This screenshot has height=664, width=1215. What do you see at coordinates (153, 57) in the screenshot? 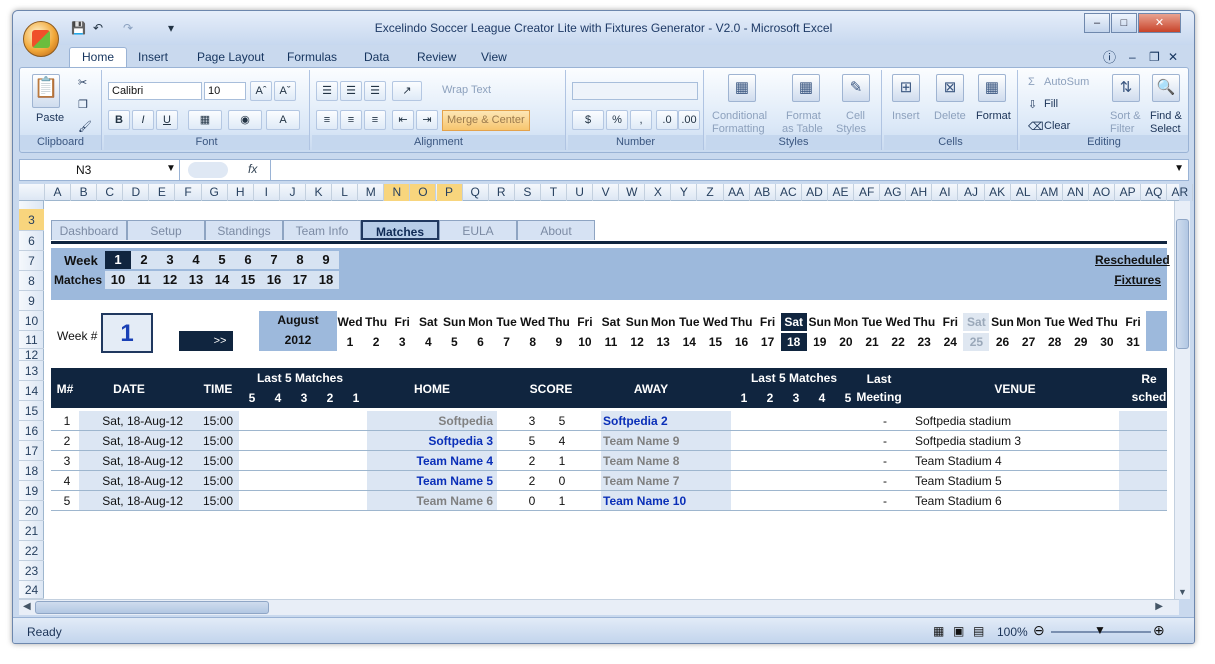
I see `tab-insert: Insert` at bounding box center [153, 57].